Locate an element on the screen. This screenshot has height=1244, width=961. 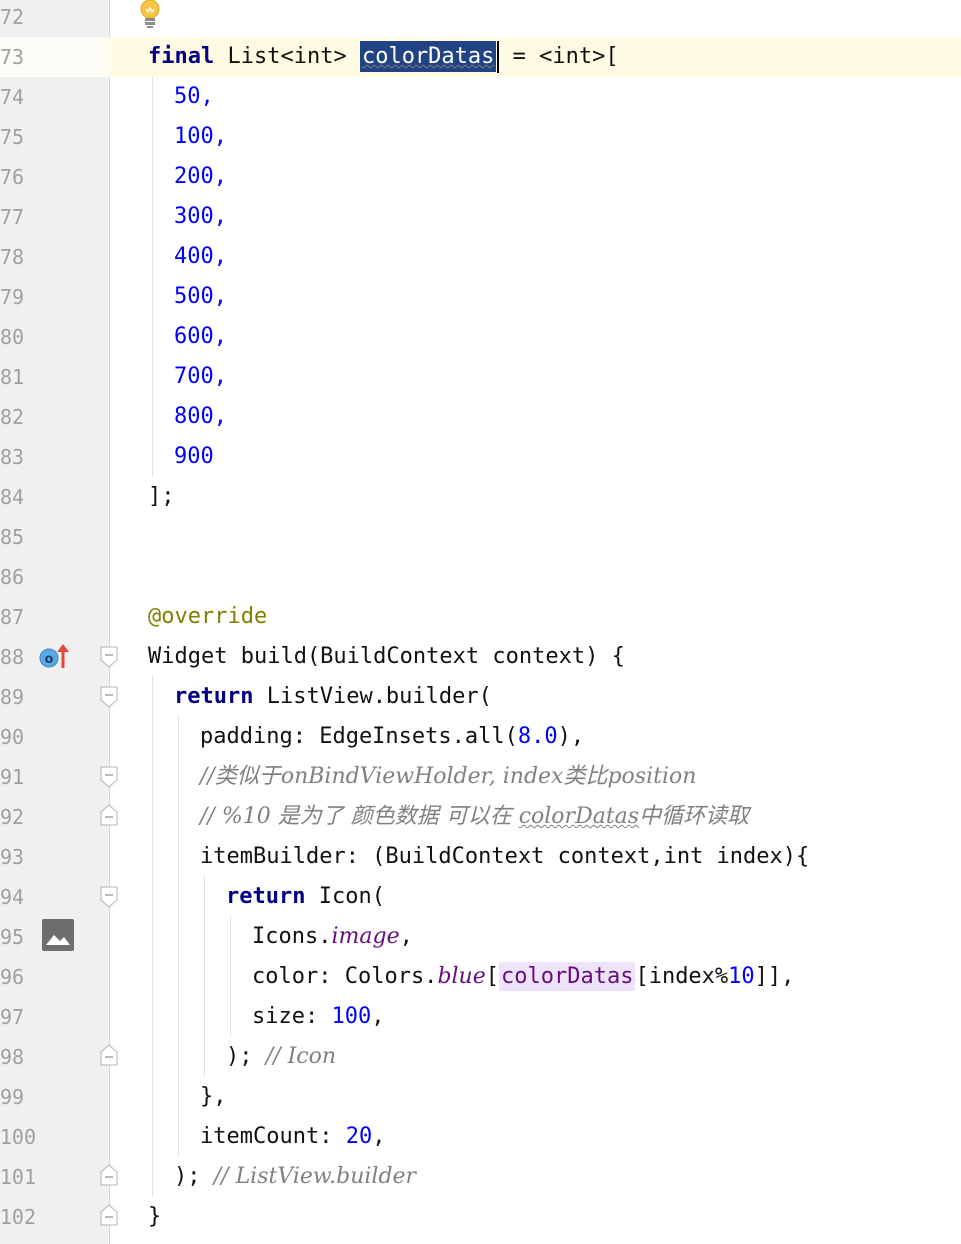
code-line: 73 final List<int> colorDatas = <int>[ is located at coordinates (480, 57).